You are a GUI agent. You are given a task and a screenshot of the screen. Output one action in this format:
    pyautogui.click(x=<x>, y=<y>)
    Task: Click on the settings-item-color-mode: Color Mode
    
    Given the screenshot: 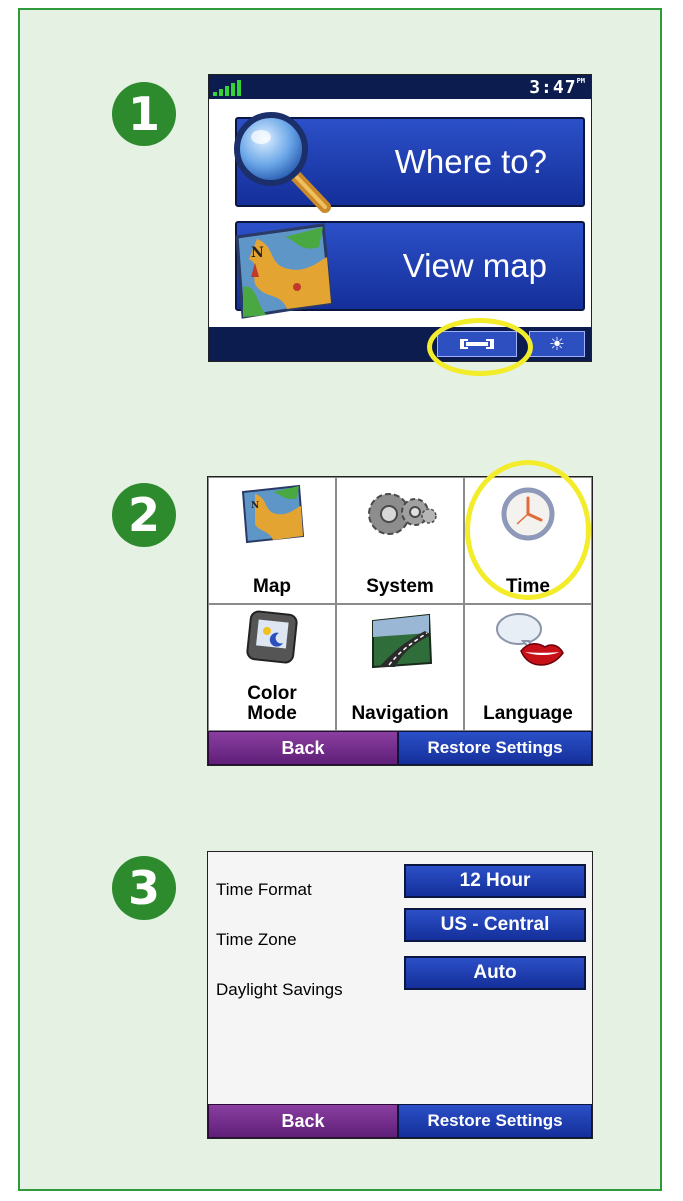 What is the action you would take?
    pyautogui.click(x=272, y=667)
    